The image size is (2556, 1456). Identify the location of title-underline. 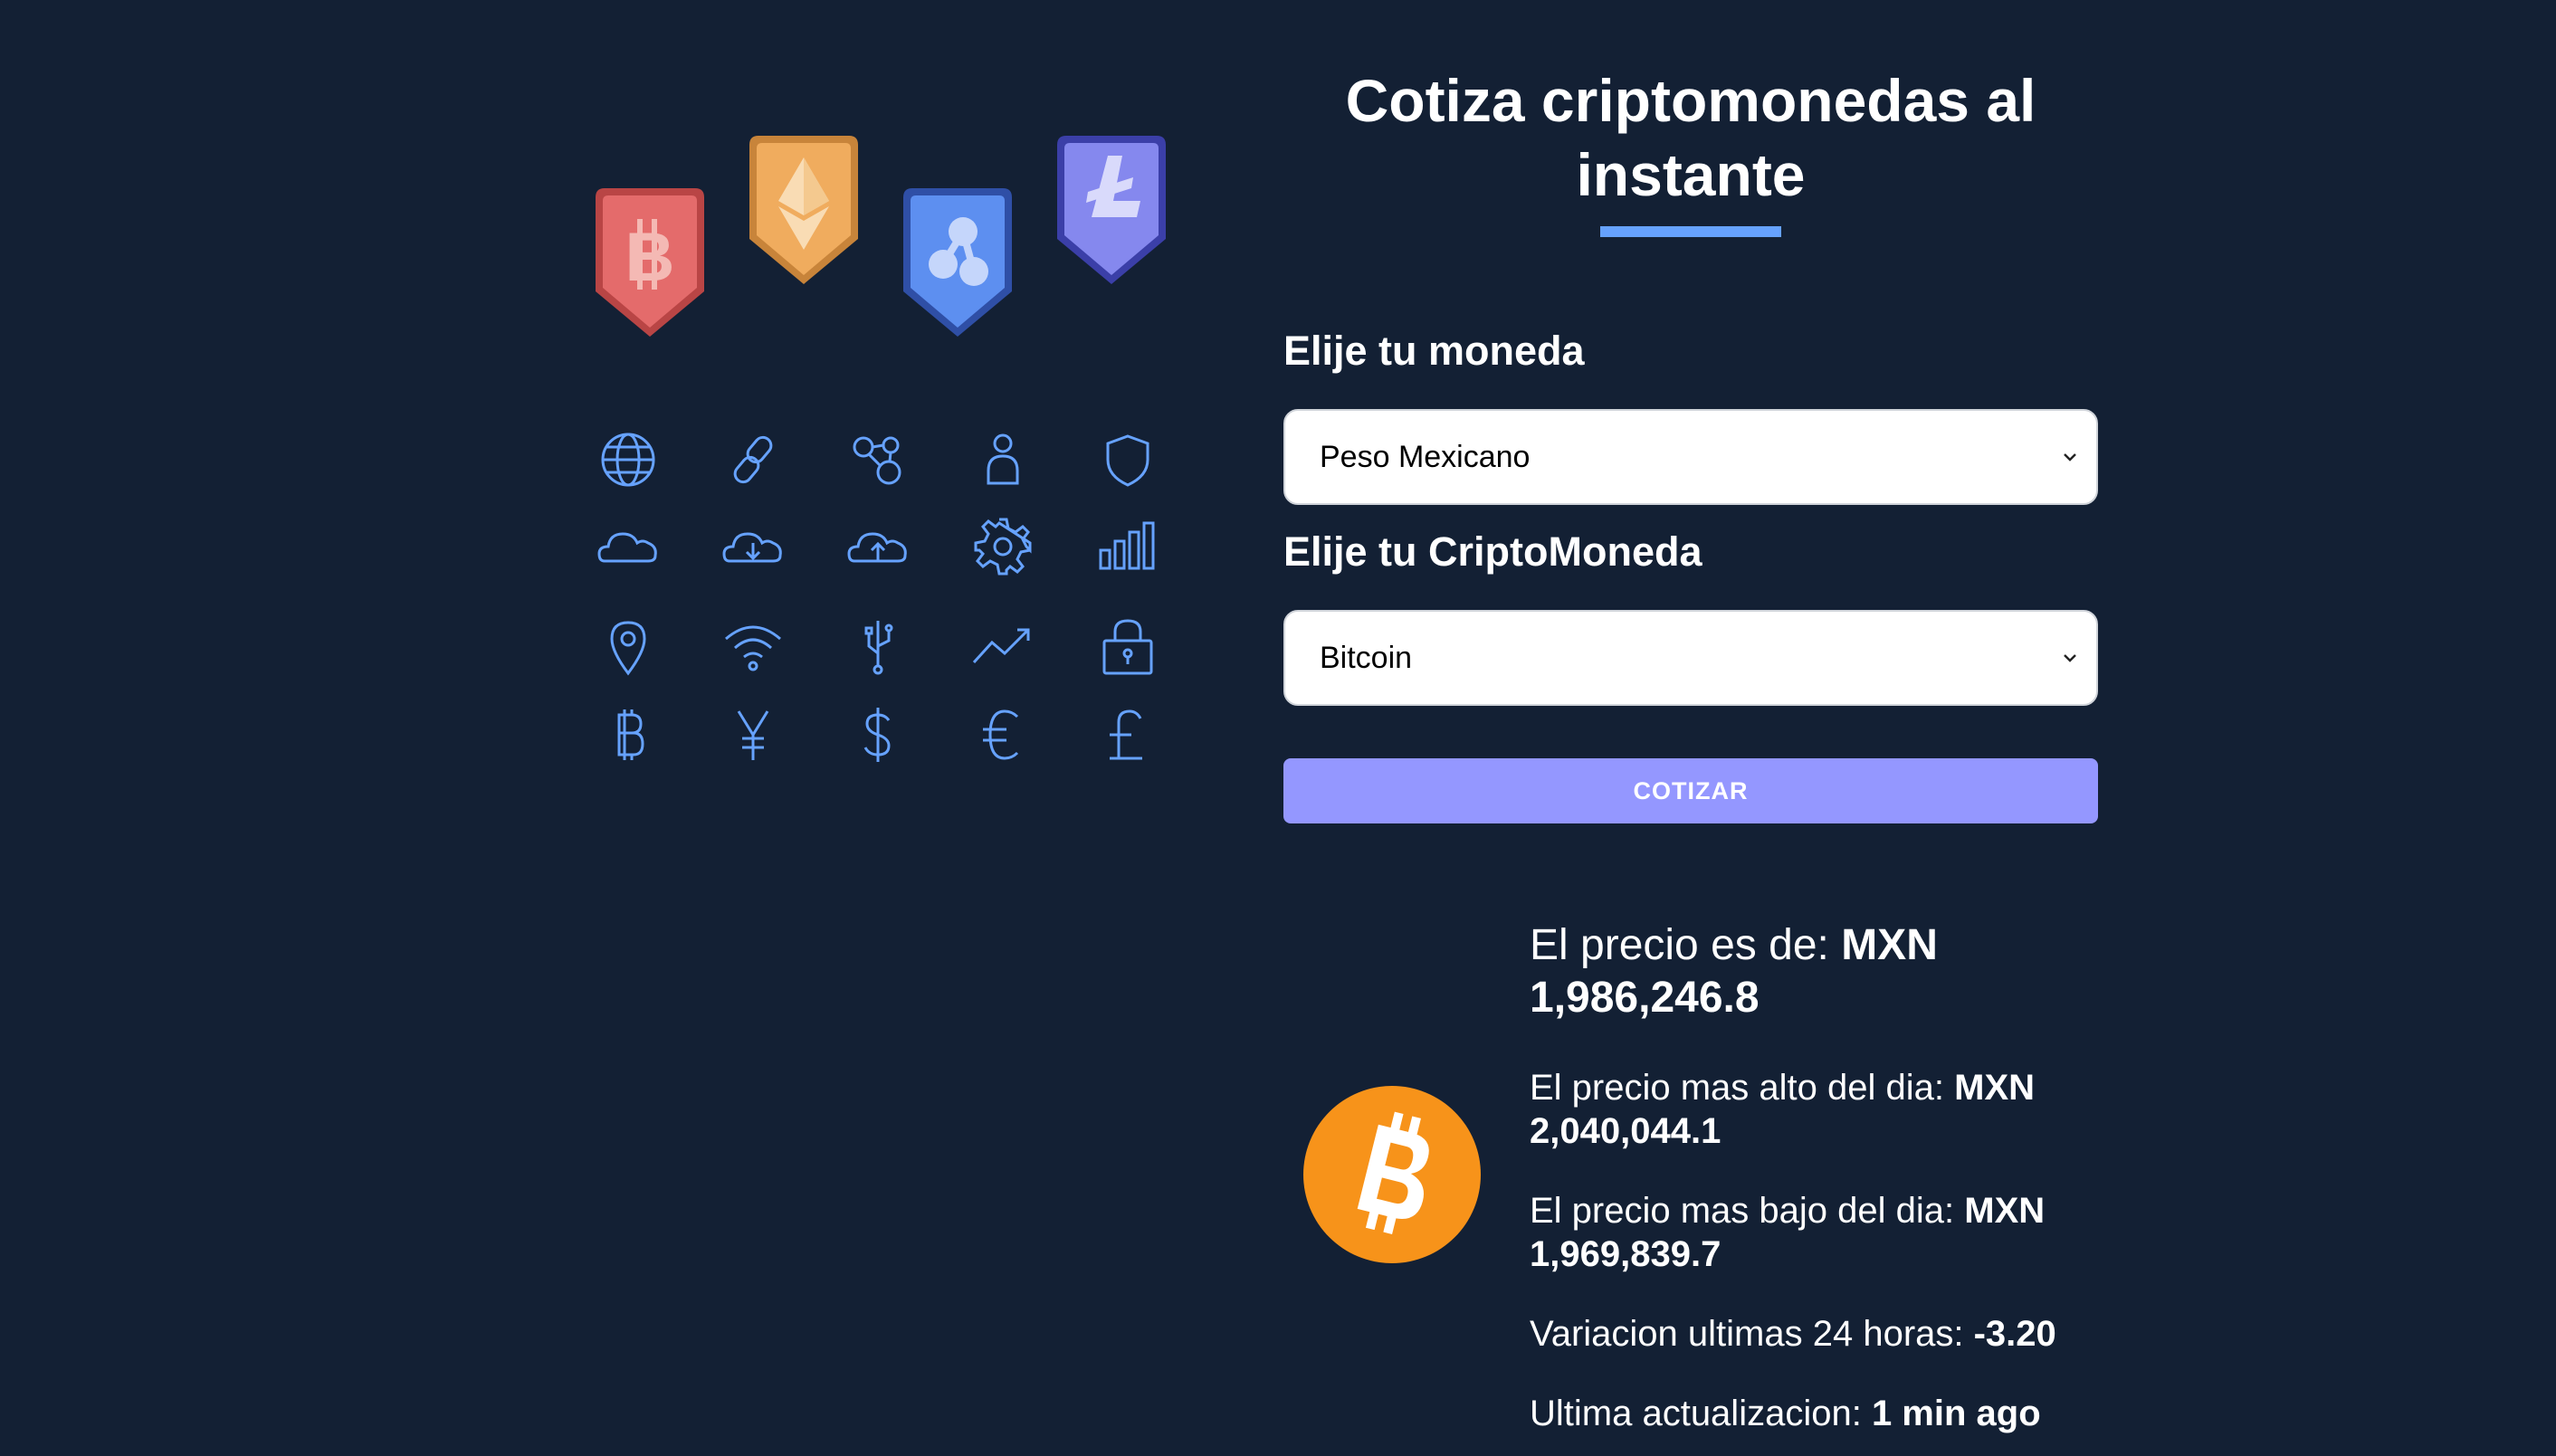
(1690, 232).